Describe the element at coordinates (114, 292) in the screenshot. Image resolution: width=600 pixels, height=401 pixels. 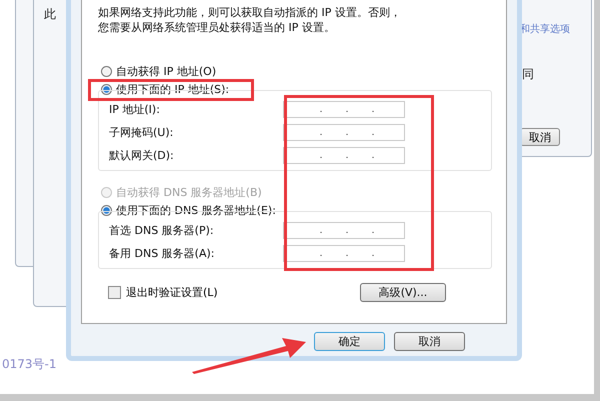
I see `checkbox` at that location.